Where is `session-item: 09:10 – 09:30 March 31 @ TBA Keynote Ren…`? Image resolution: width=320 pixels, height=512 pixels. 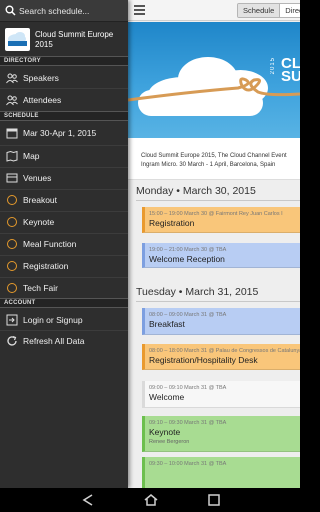
session-item: 09:10 – 09:30 March 31 @ TBA Keynote Ren… is located at coordinates (221, 434).